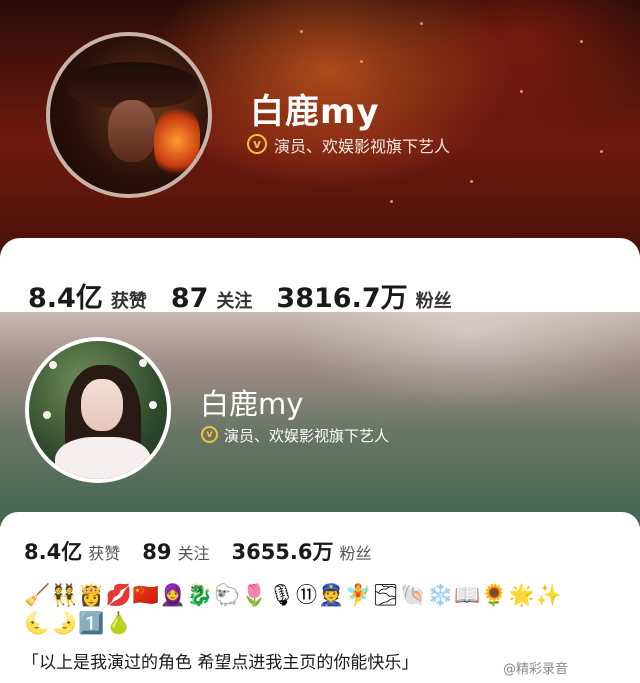 This screenshot has height=683, width=640. Describe the element at coordinates (190, 298) in the screenshot. I see `following-count: 87` at that location.